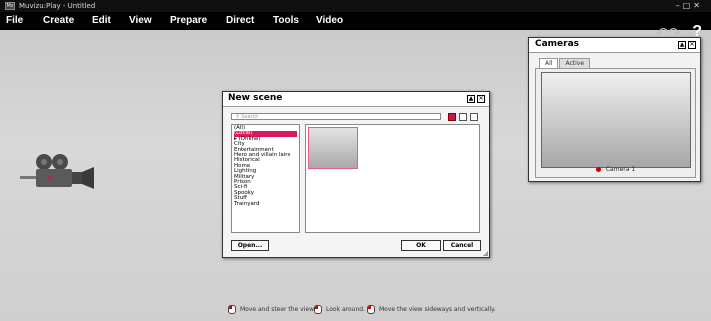 The height and width of the screenshot is (321, 711). I want to click on maximize-icon: □, so click(688, 5).